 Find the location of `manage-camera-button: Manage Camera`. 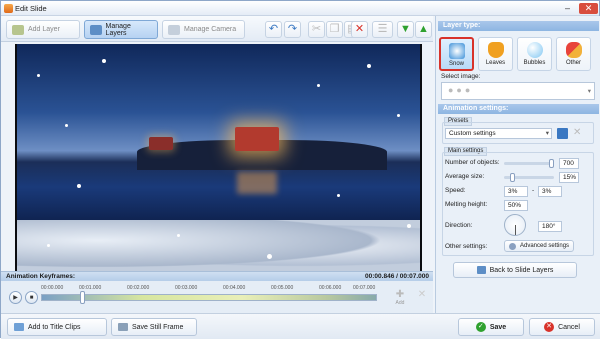

manage-camera-button: Manage Camera is located at coordinates (203, 29).